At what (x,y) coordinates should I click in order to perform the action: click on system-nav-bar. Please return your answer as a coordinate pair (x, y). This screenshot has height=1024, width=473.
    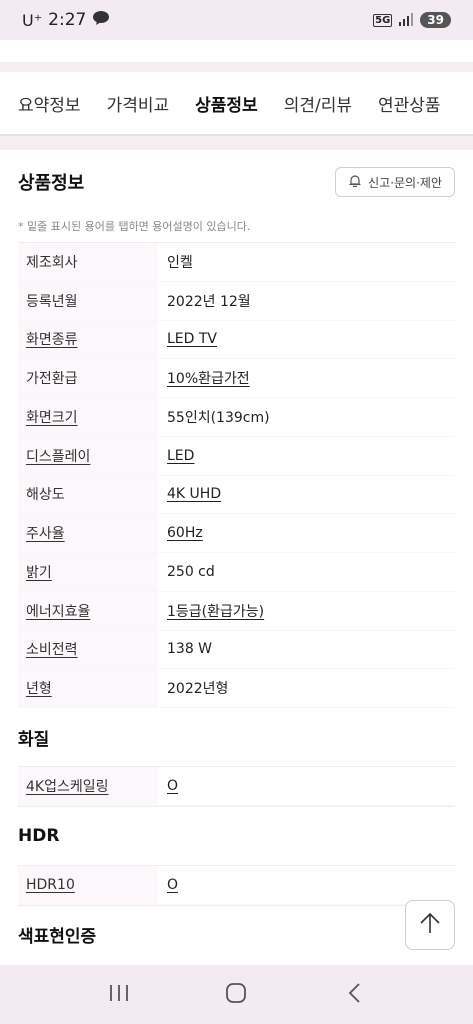
    Looking at the image, I should click on (236, 994).